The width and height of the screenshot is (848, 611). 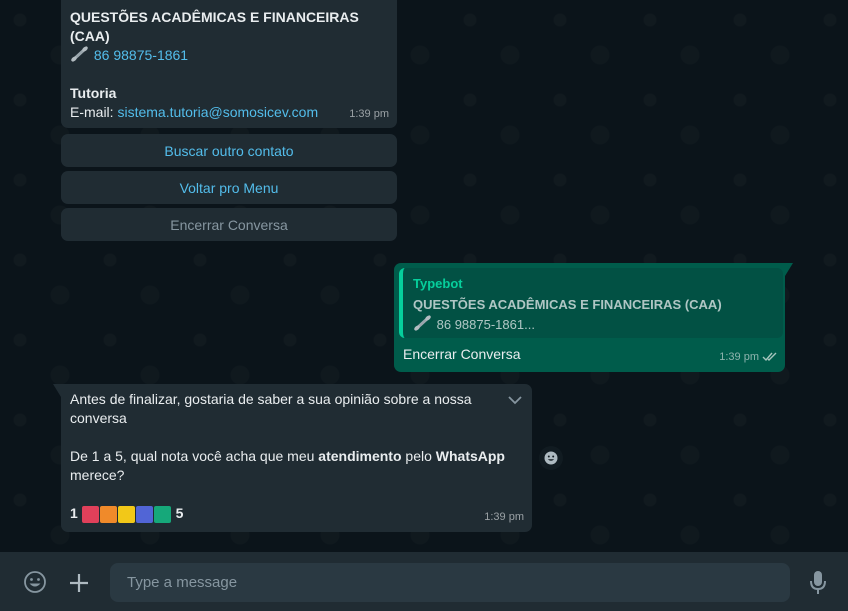 I want to click on plus-icon, so click(x=79, y=585).